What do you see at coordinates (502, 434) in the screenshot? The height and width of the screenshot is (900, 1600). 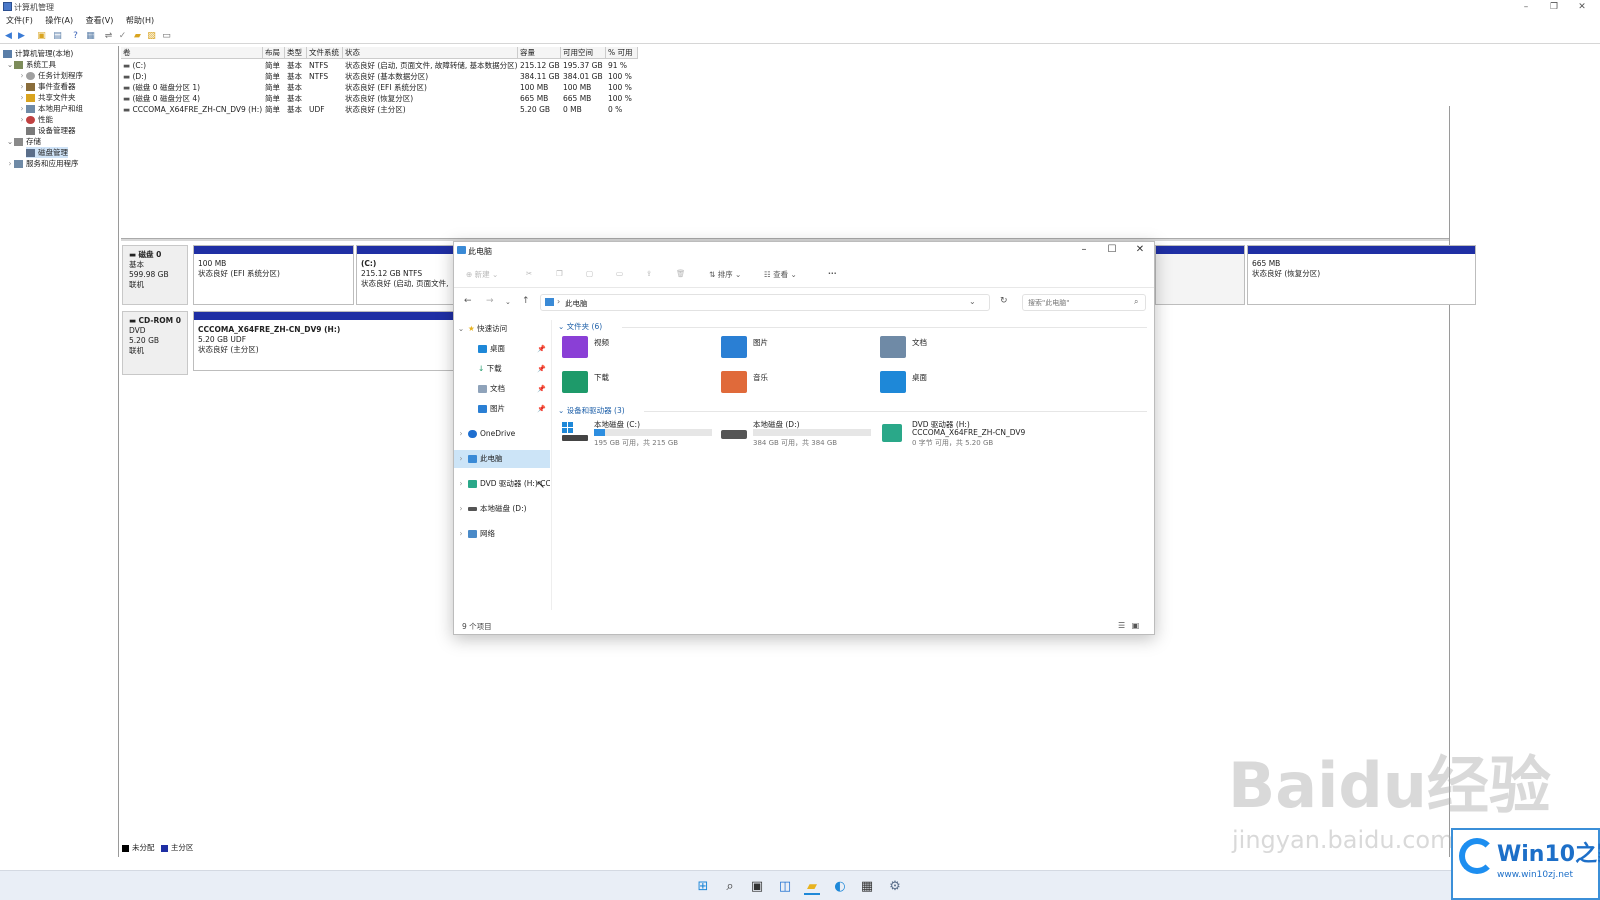 I see `nav-onedrive: › OneDrive` at bounding box center [502, 434].